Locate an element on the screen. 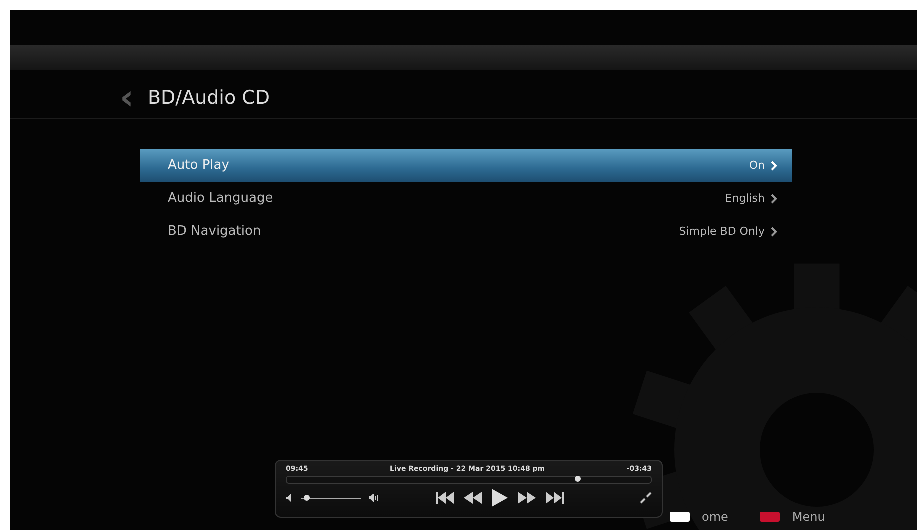 The height and width of the screenshot is (530, 917). fast-forward-icon is located at coordinates (527, 498).